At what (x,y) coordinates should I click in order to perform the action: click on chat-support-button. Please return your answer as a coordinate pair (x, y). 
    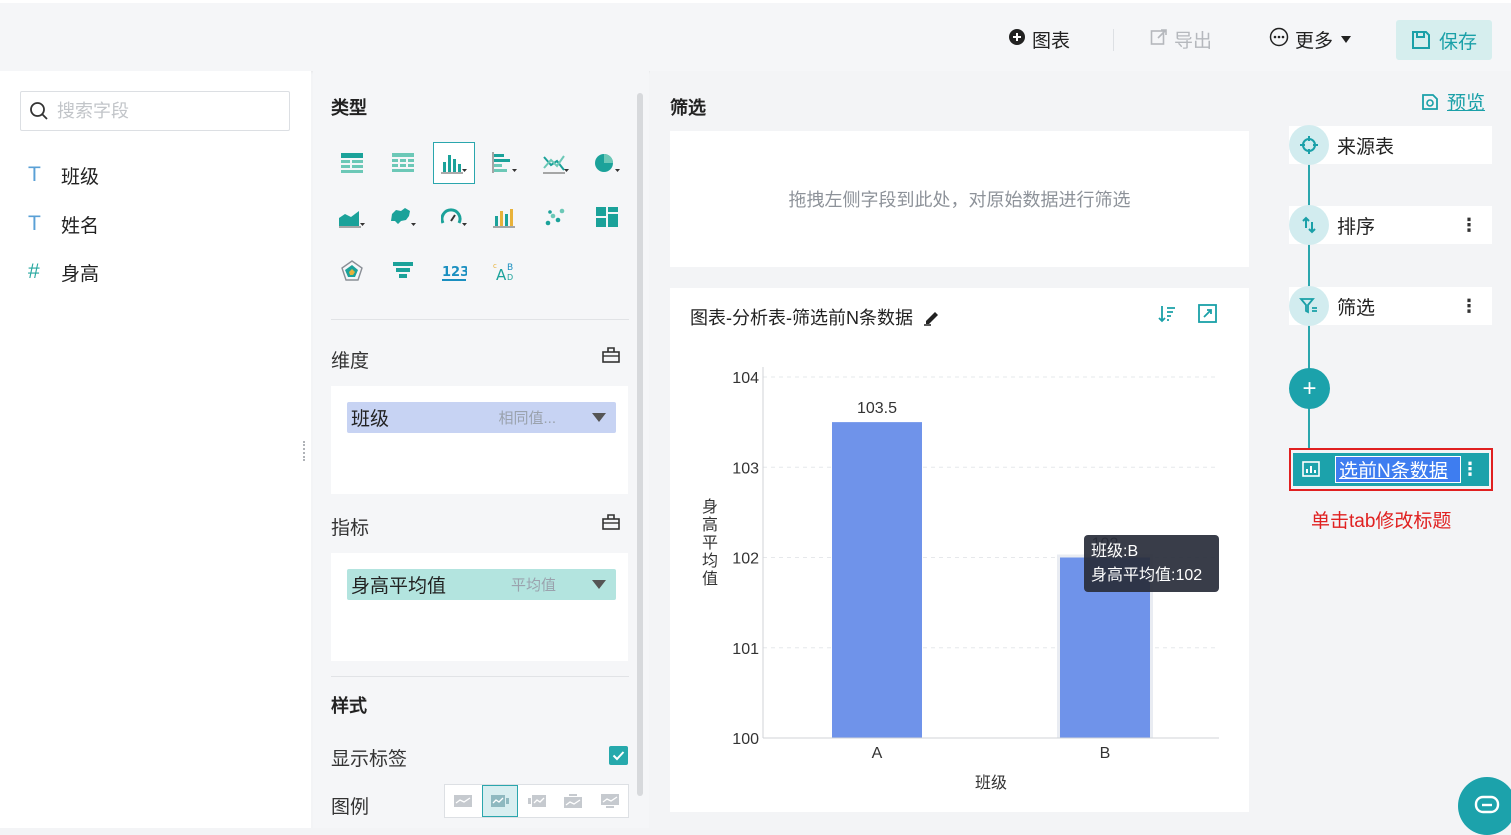
    Looking at the image, I should click on (1484, 806).